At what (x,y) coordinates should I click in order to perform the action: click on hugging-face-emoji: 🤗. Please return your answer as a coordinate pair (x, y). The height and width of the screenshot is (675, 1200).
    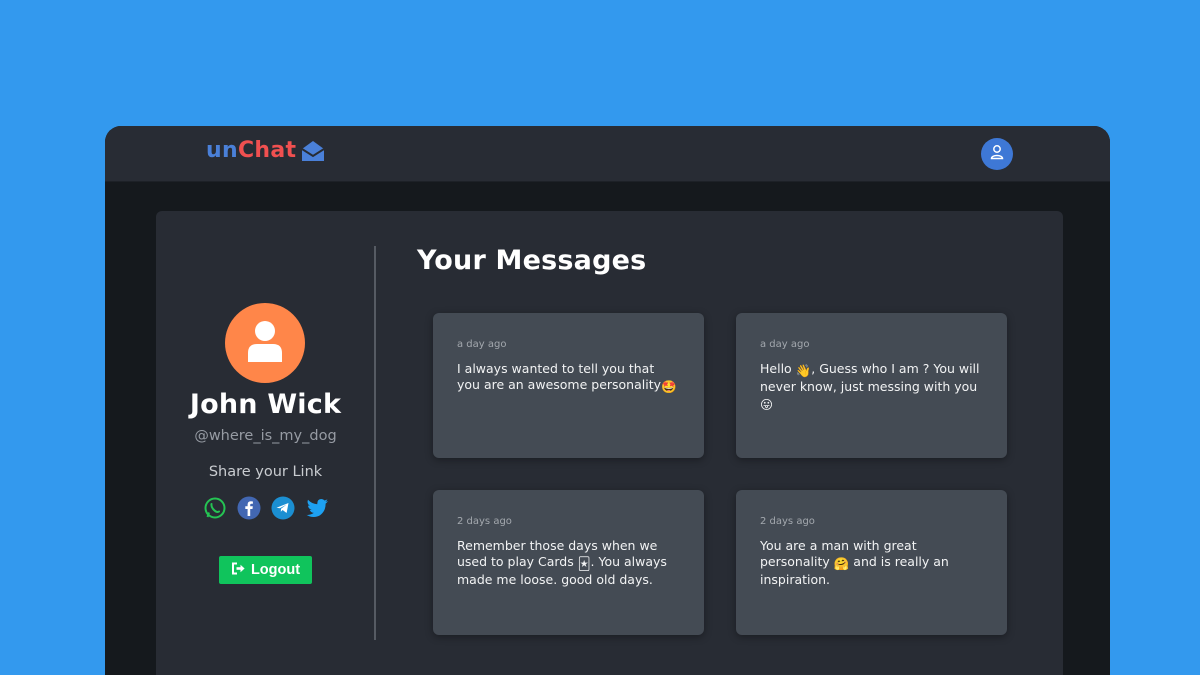
    Looking at the image, I should click on (841, 563).